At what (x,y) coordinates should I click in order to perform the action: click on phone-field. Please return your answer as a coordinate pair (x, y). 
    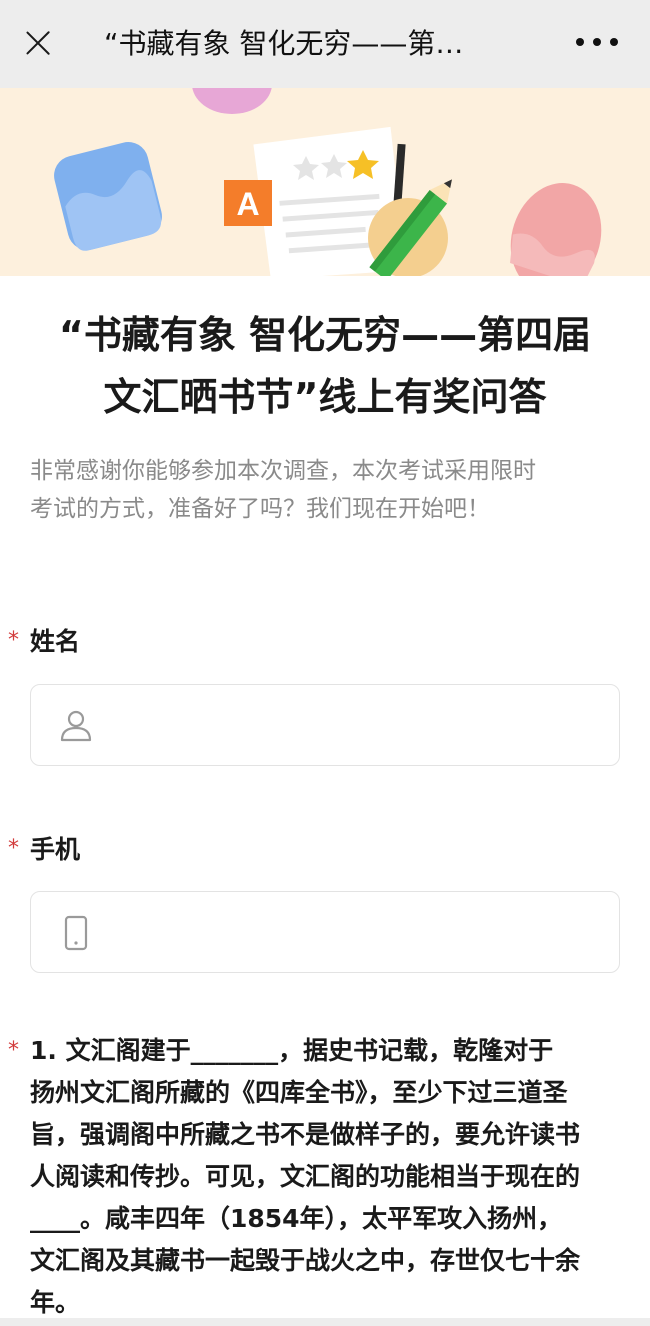
    Looking at the image, I should click on (325, 932).